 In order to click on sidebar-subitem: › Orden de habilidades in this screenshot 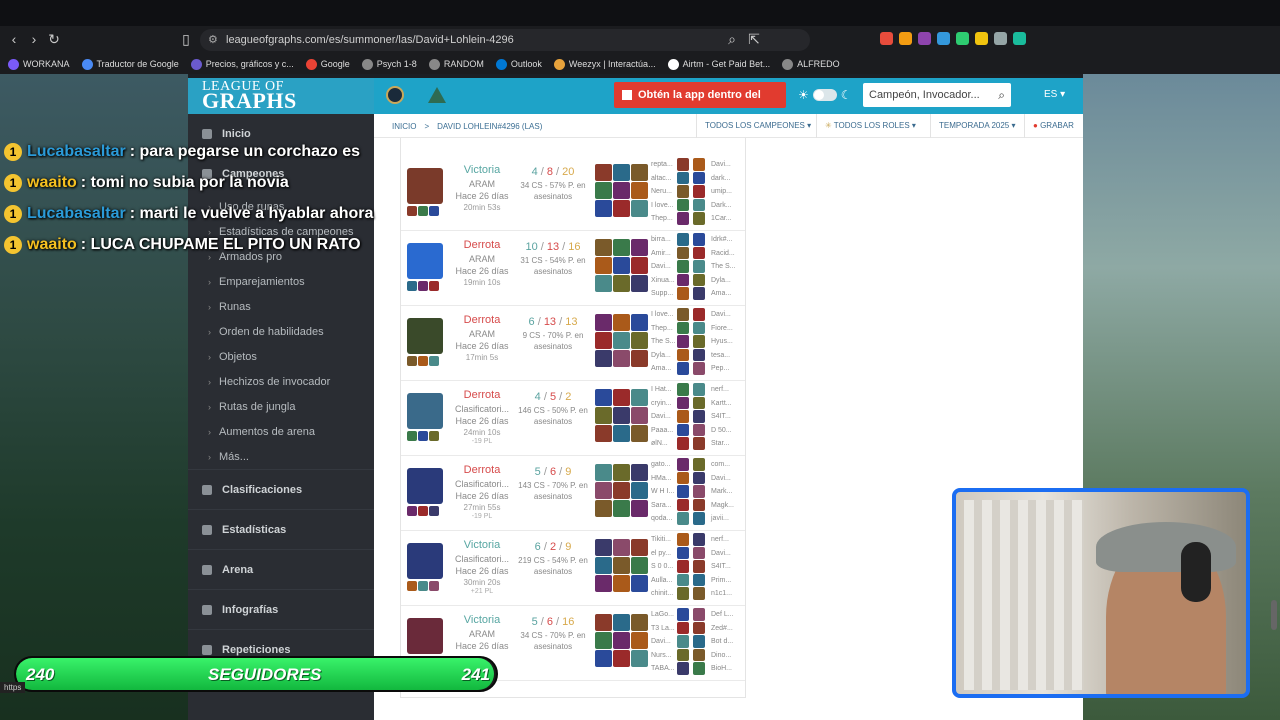, I will do `click(281, 331)`.